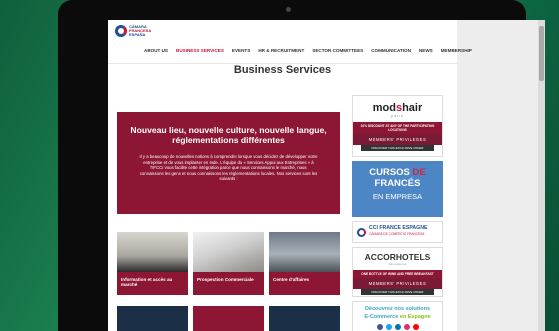  I want to click on service-card: Centre d'affaires, so click(304, 263).